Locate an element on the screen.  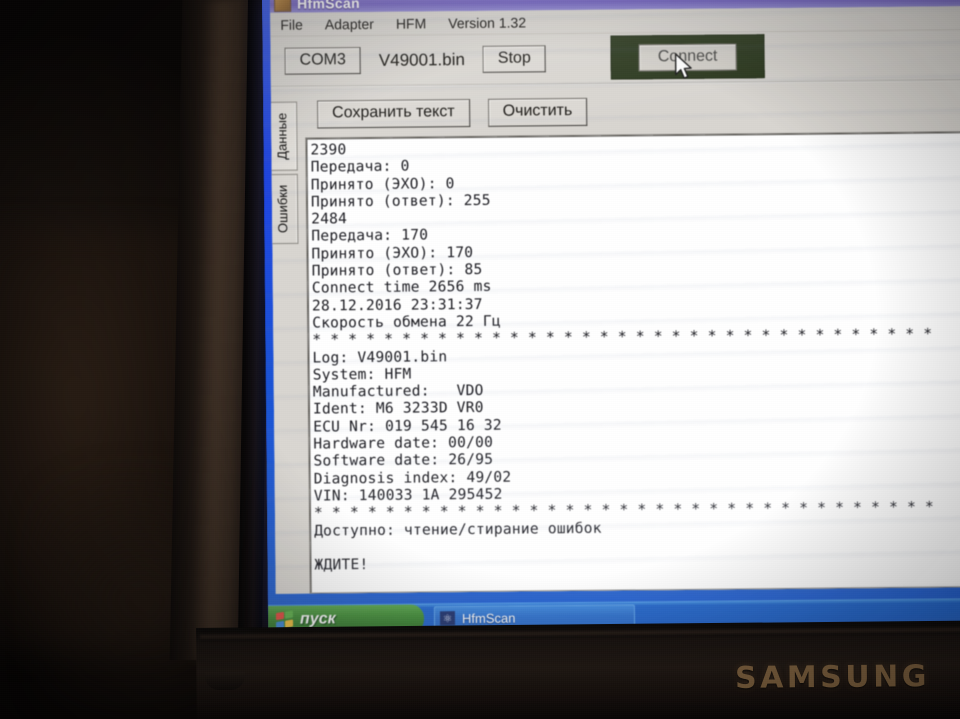
hfmscan-icon: ⚛ is located at coordinates (447, 618).